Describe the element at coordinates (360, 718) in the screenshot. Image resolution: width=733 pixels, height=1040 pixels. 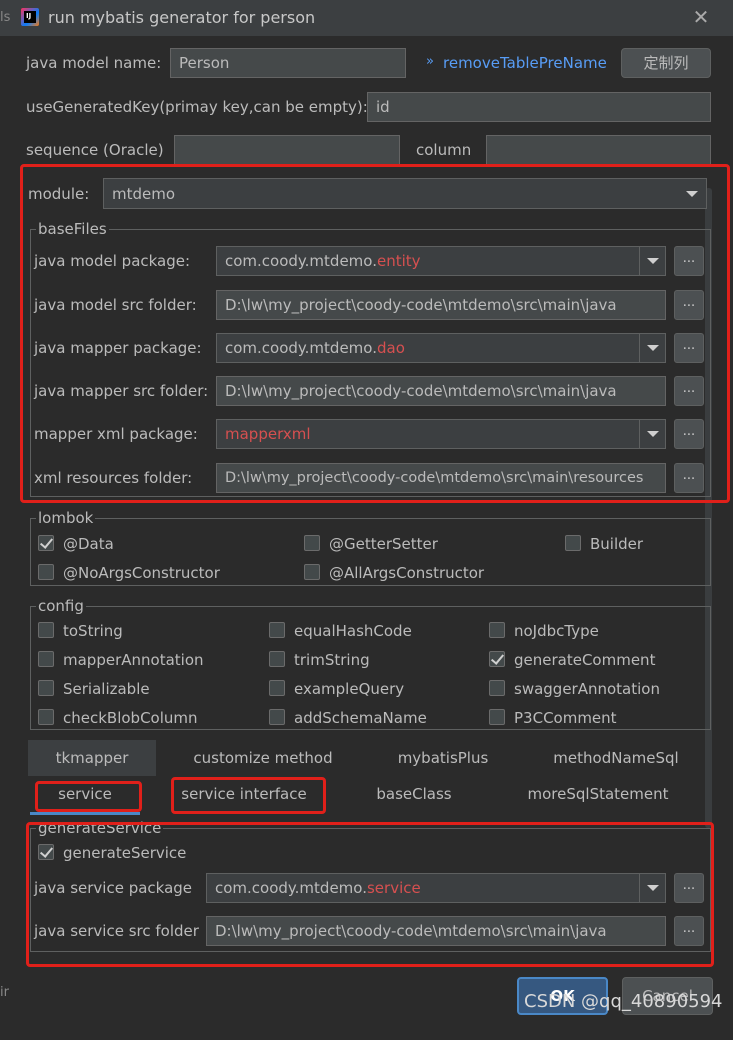
I see `add-schema-name-label: addSchemaName` at that location.